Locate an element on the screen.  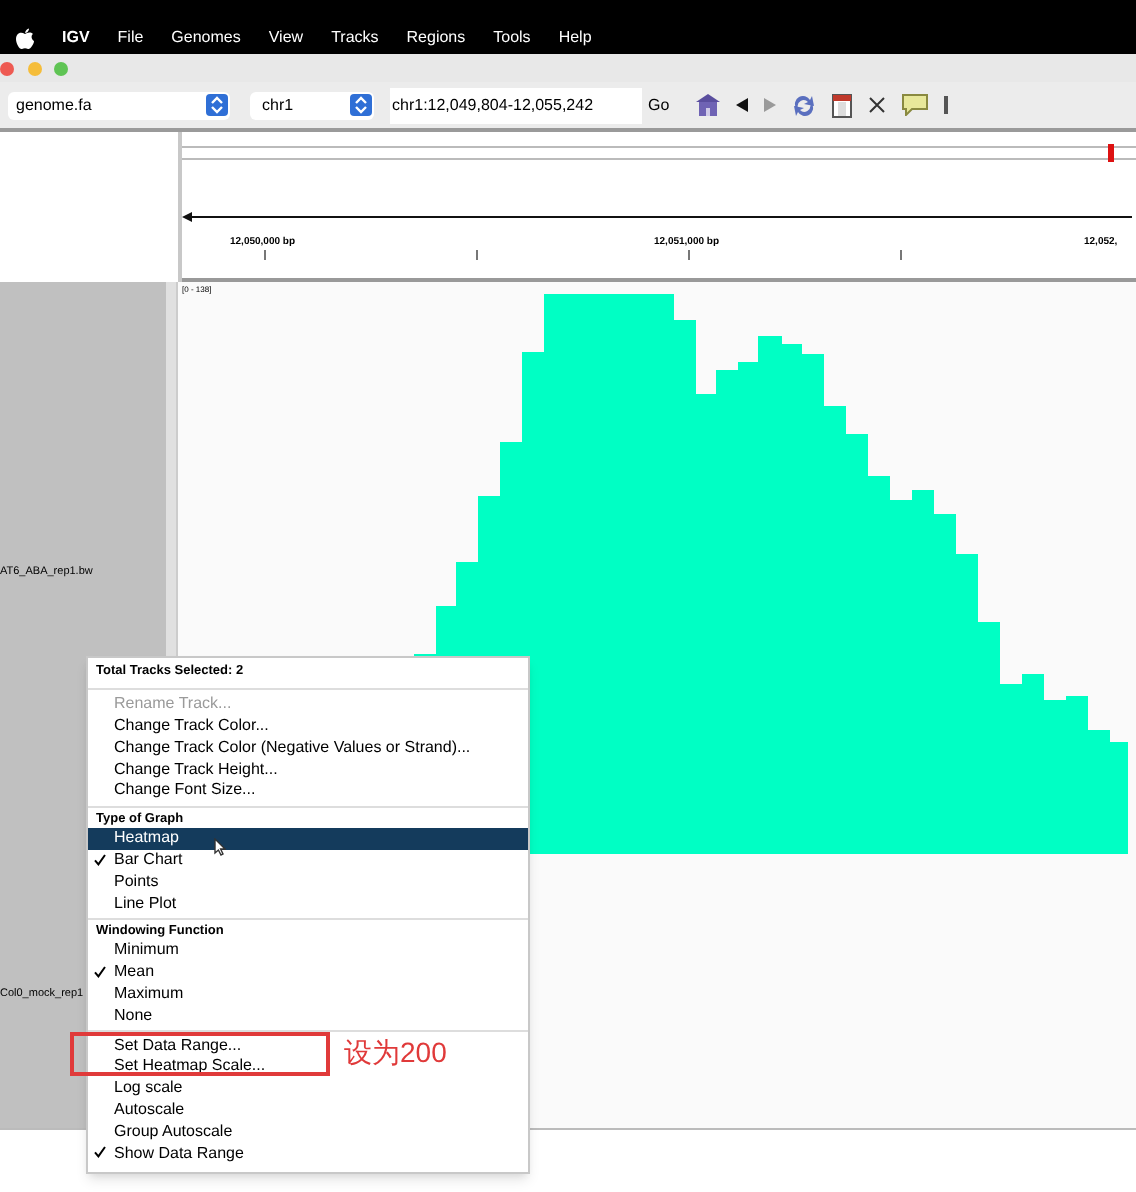
close-window-button is located at coordinates (7, 68).